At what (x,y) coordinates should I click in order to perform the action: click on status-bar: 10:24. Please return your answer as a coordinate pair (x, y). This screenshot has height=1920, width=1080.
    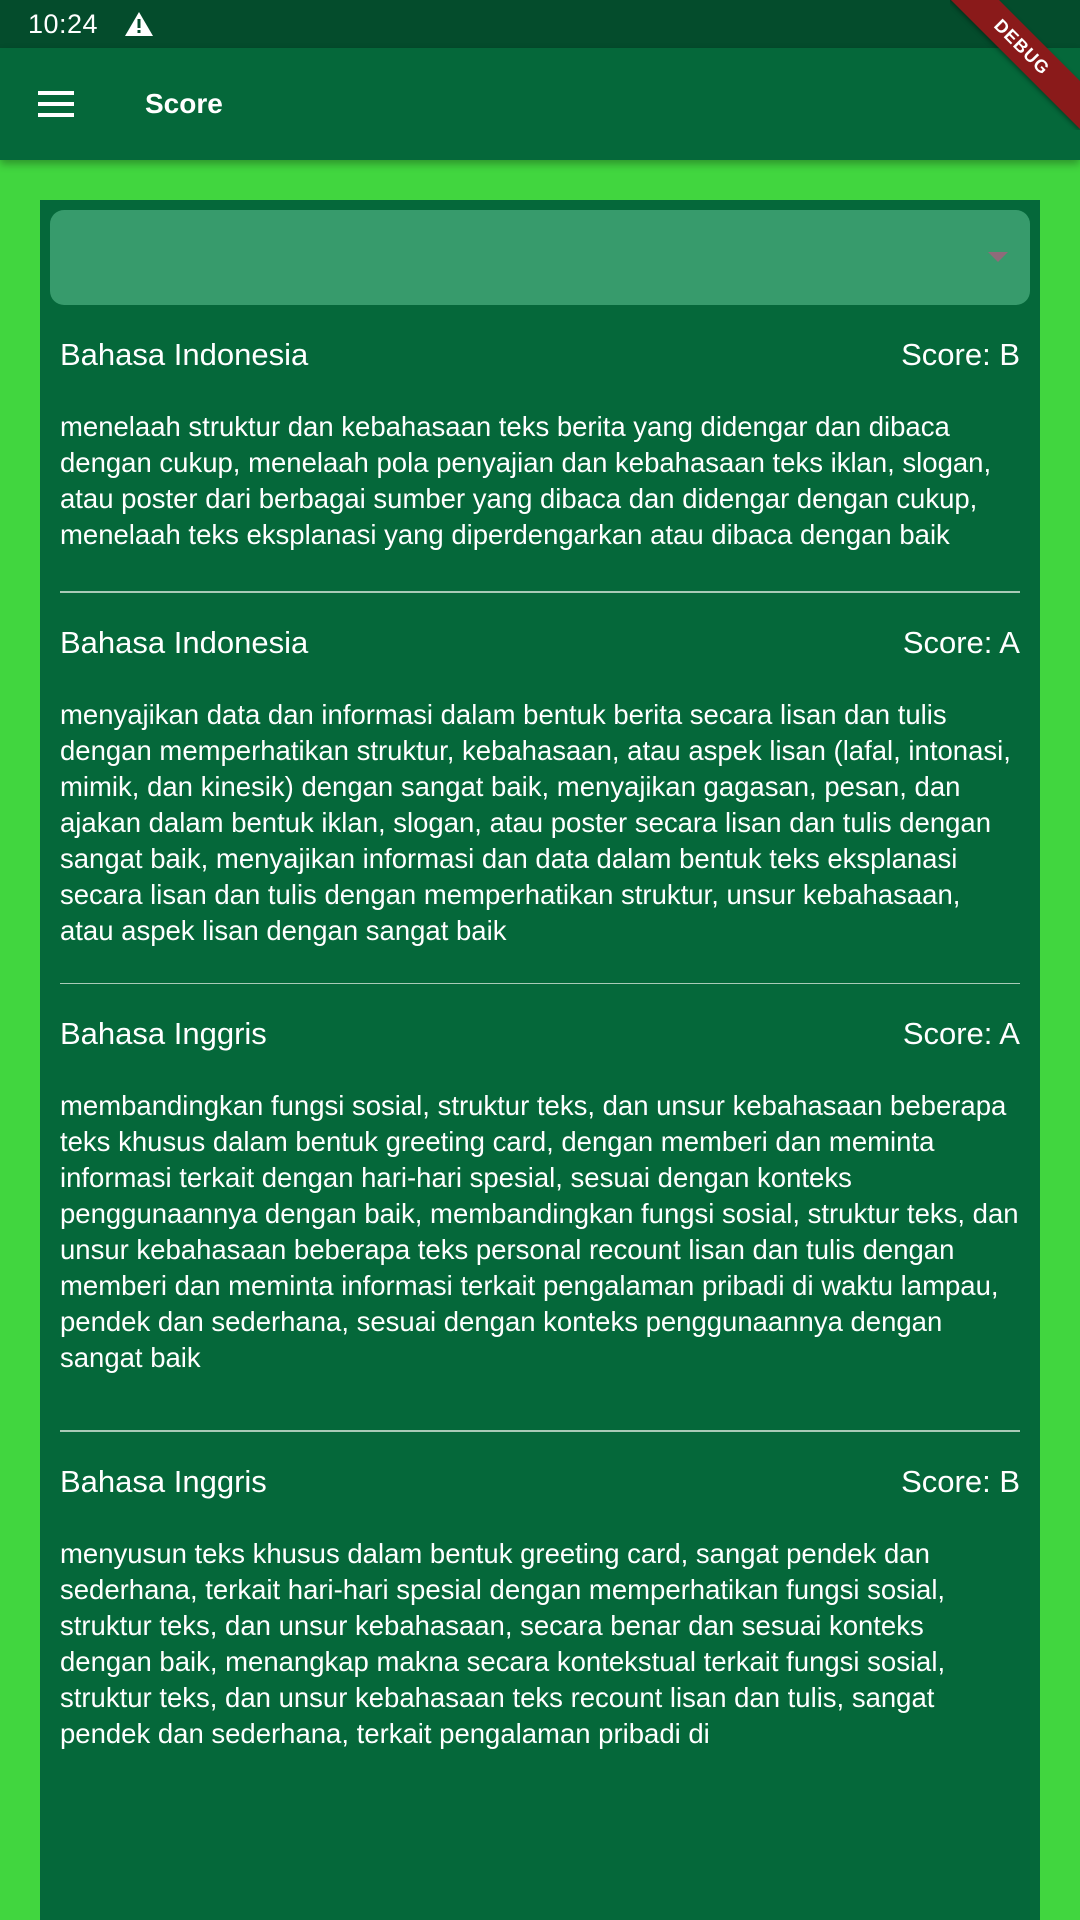
    Looking at the image, I should click on (540, 24).